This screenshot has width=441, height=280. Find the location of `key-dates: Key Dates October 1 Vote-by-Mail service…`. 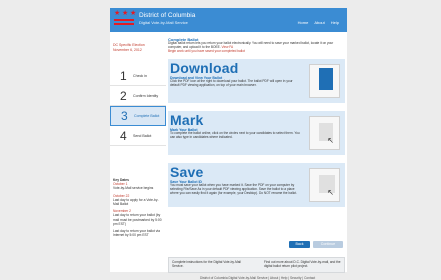

key-dates: Key Dates October 1 Vote-by-Mail service… is located at coordinates (138, 207).